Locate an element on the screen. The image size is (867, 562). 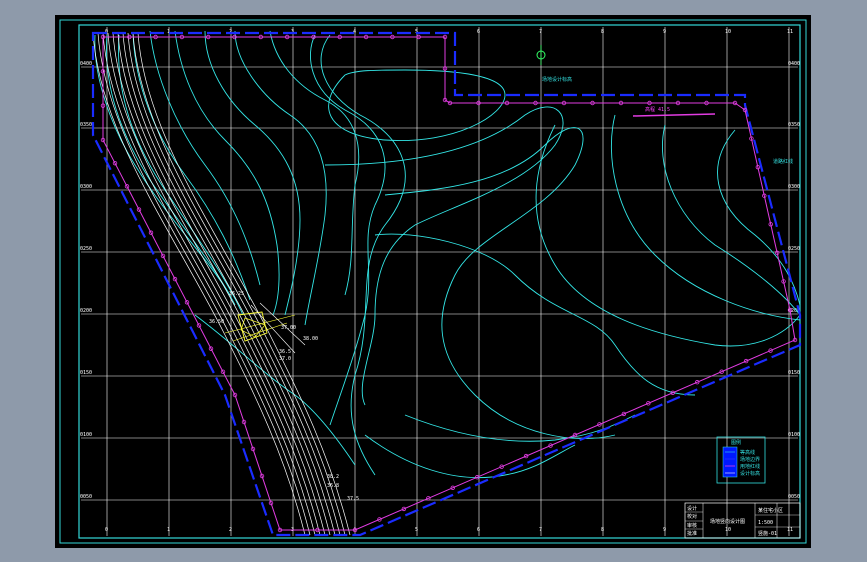
drawing-name: 场地竖向设计图 is located at coordinates (727, 521).